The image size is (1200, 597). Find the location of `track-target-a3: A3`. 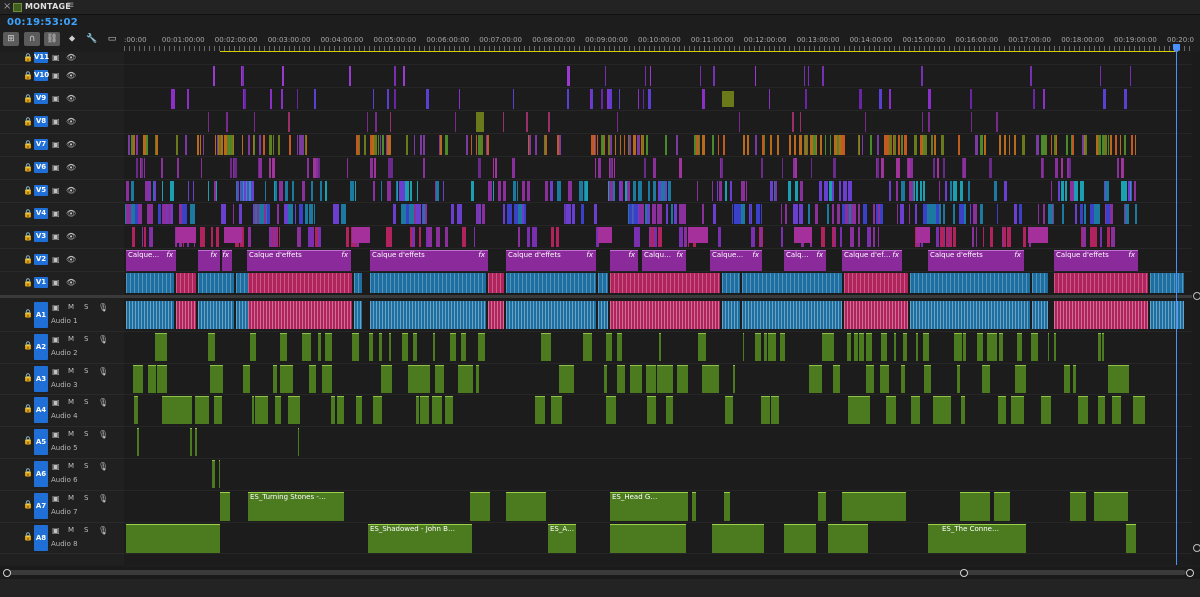

track-target-a3: A3 is located at coordinates (41, 378).